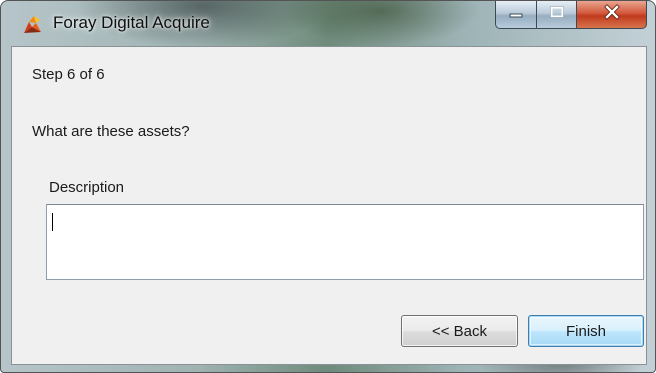  What do you see at coordinates (68, 74) in the screenshot?
I see `step-indicator: Step 6 of 6` at bounding box center [68, 74].